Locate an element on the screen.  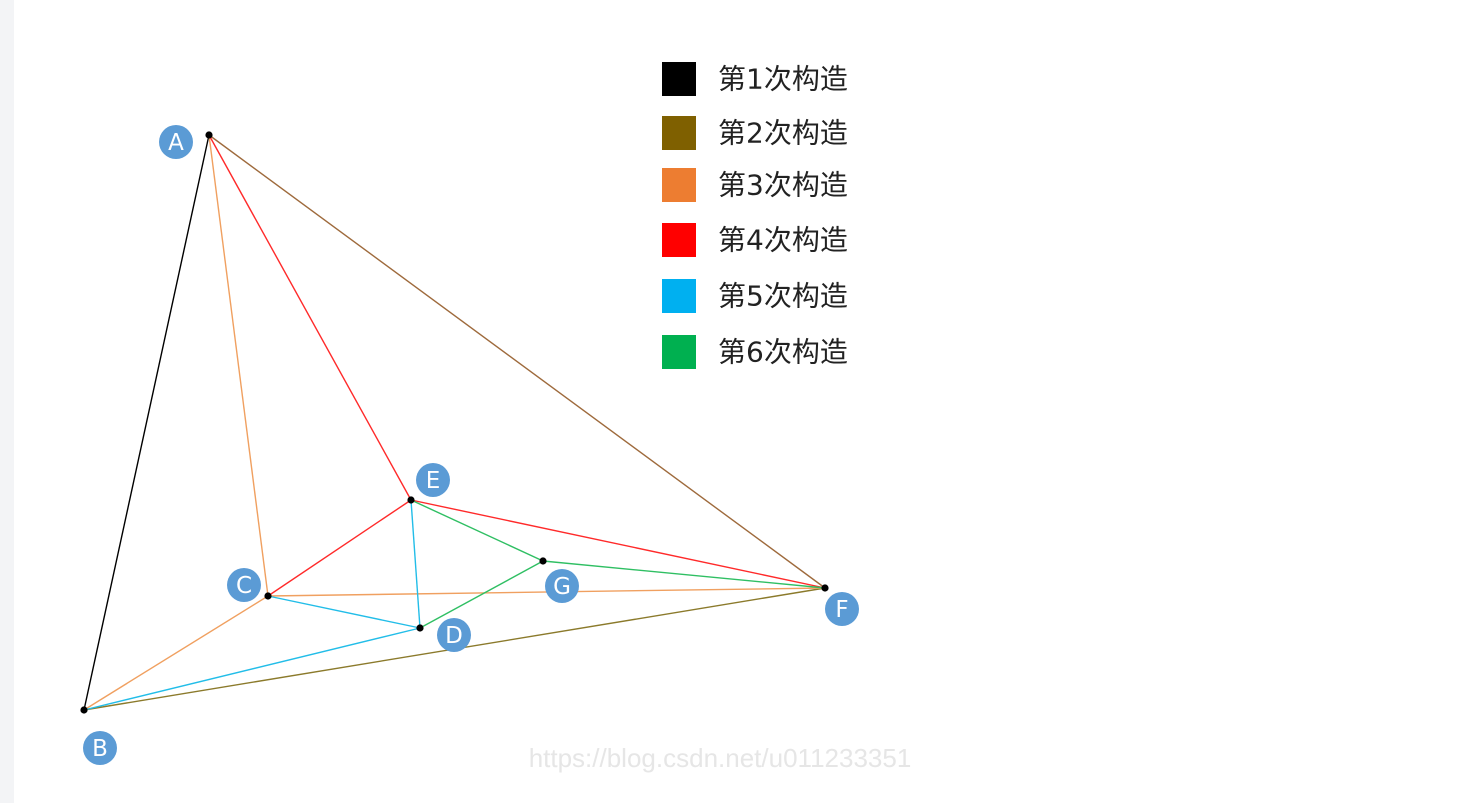
node-label-c: C is located at coordinates (244, 586).